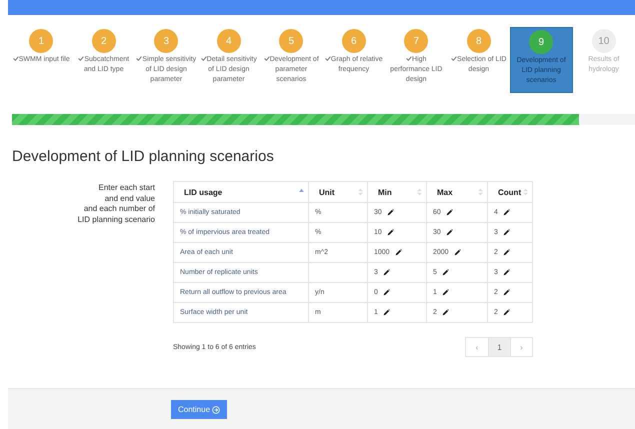 The height and width of the screenshot is (429, 635). I want to click on instruction-text: and end value, so click(129, 199).